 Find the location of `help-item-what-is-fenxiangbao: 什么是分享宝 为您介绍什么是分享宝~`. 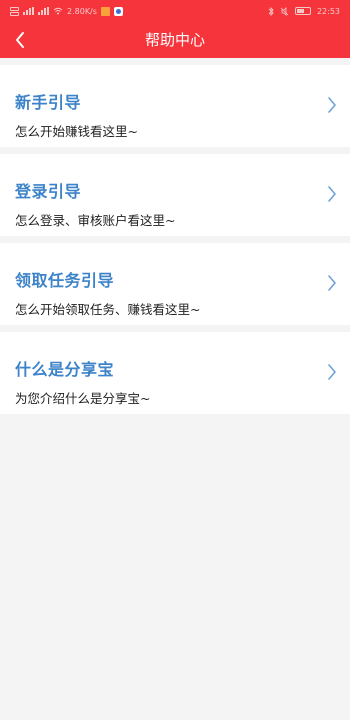

help-item-what-is-fenxiangbao: 什么是分享宝 为您介绍什么是分享宝~ is located at coordinates (175, 373).